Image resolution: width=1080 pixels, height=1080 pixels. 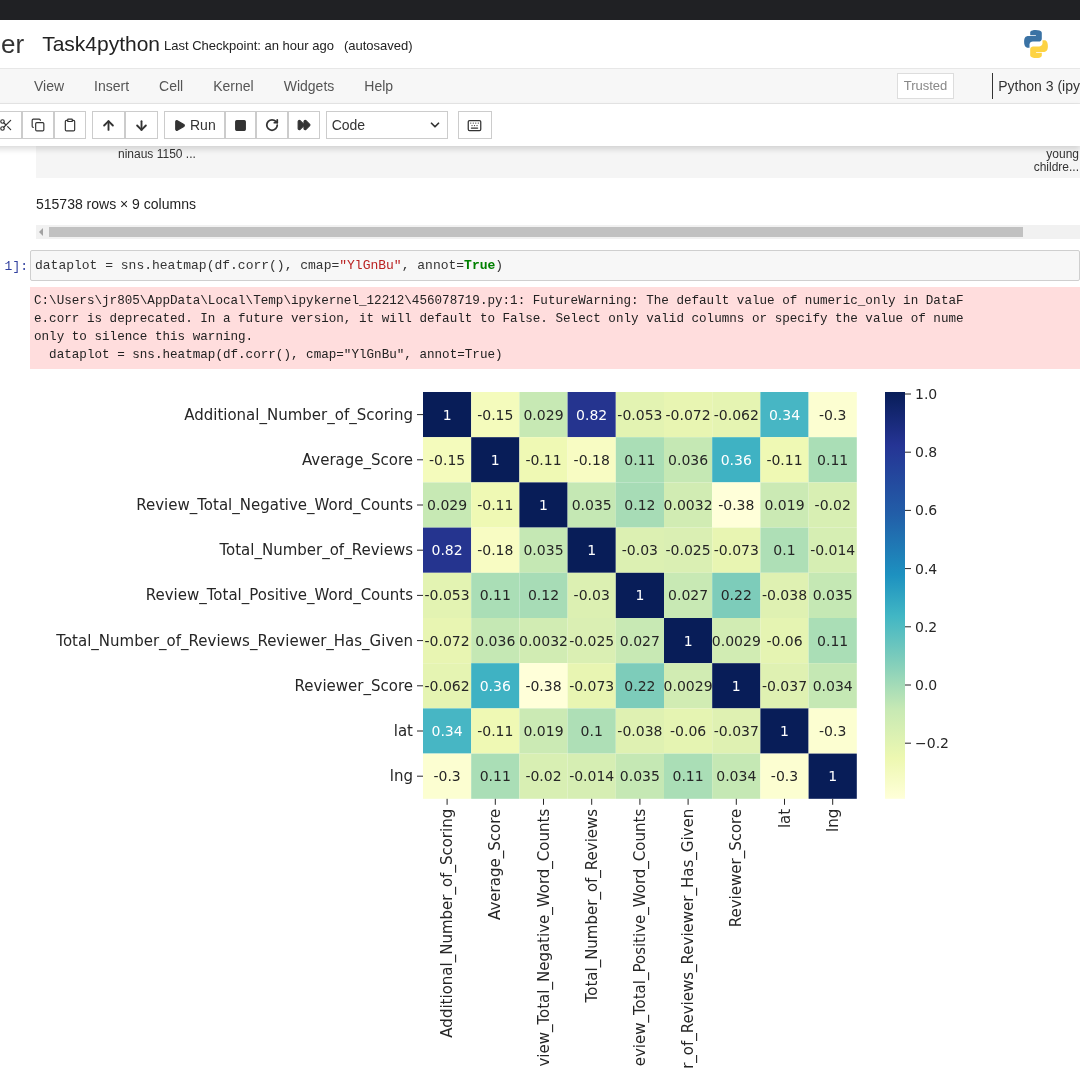 What do you see at coordinates (240, 125) in the screenshot?
I see `stop-button` at bounding box center [240, 125].